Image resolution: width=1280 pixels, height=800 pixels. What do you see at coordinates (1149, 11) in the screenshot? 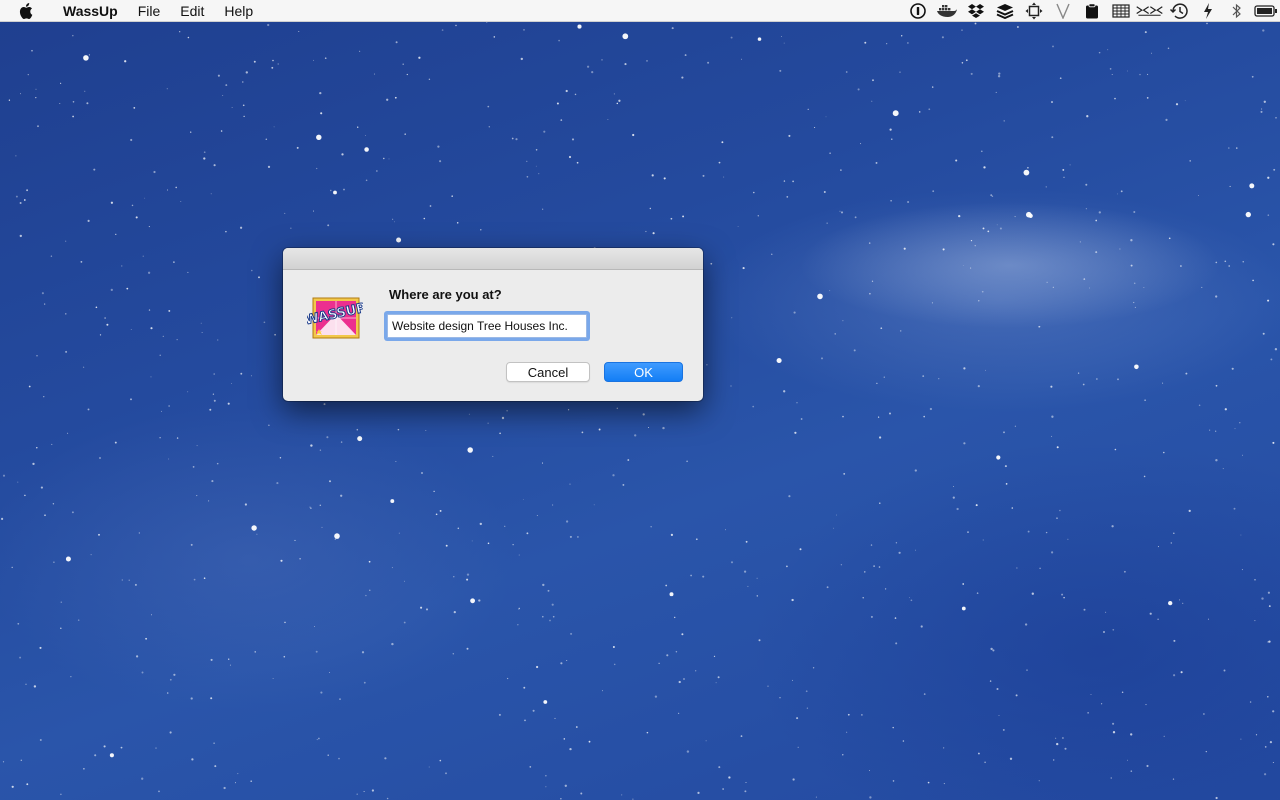
I see `rays-icon` at bounding box center [1149, 11].